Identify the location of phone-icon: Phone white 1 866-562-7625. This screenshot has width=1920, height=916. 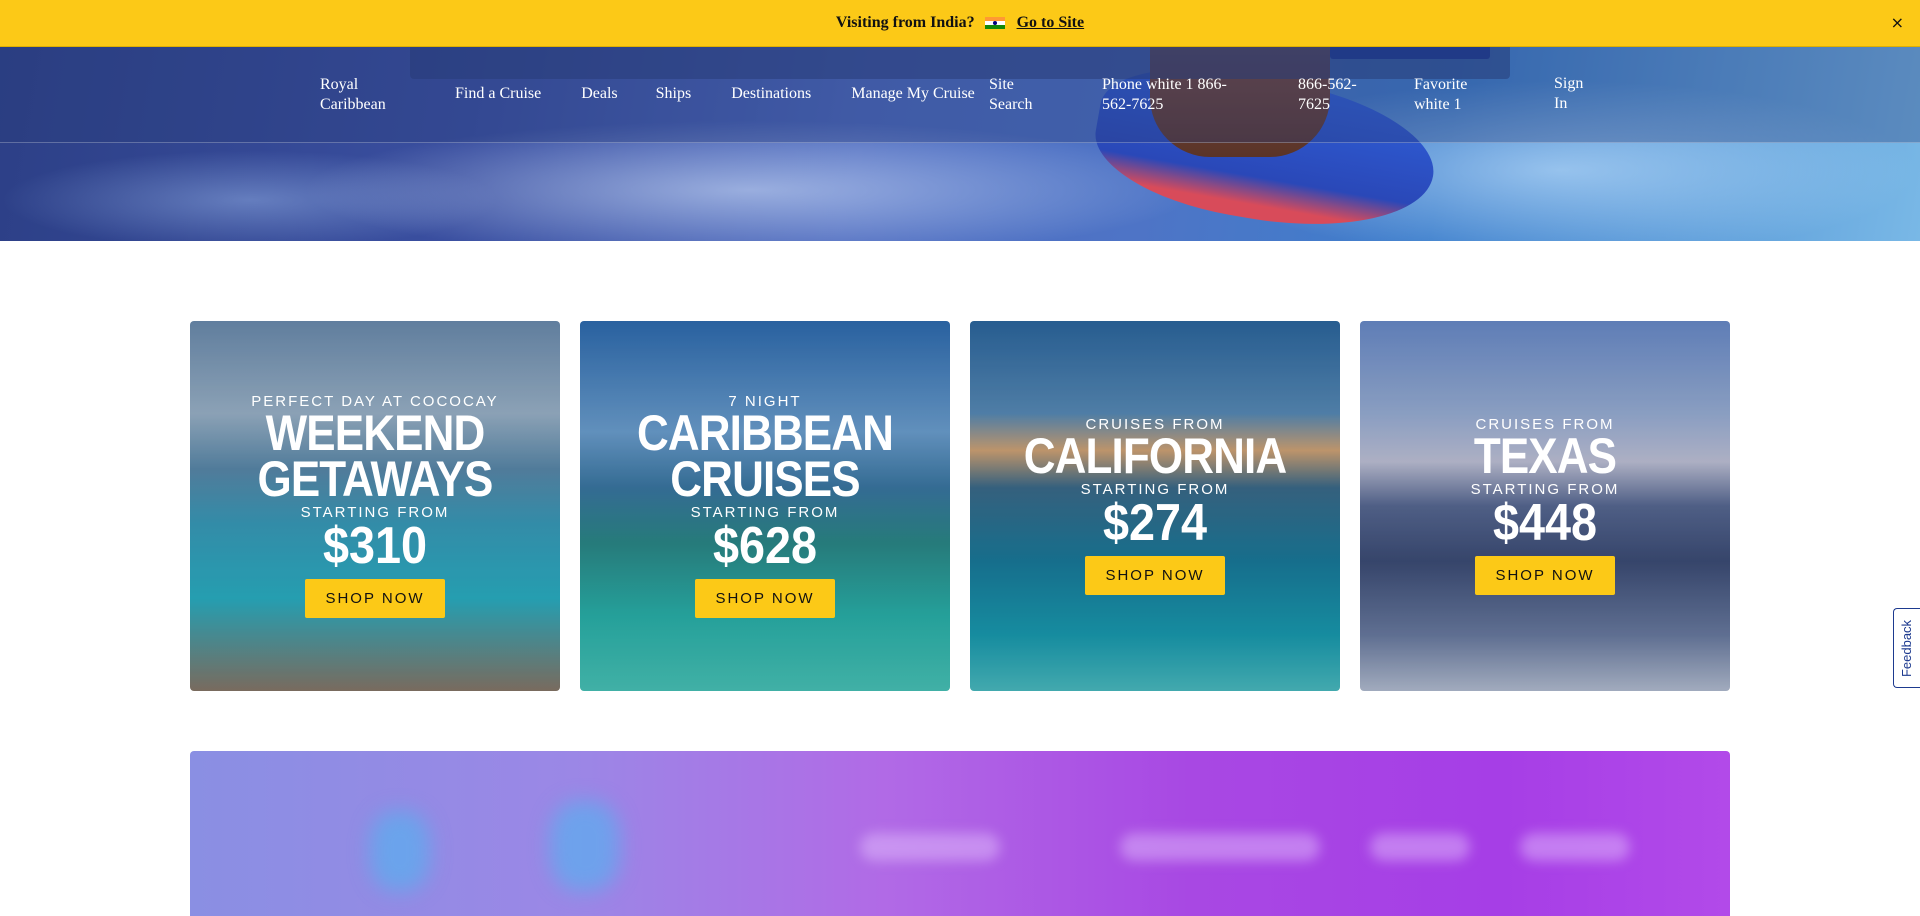
(1167, 95).